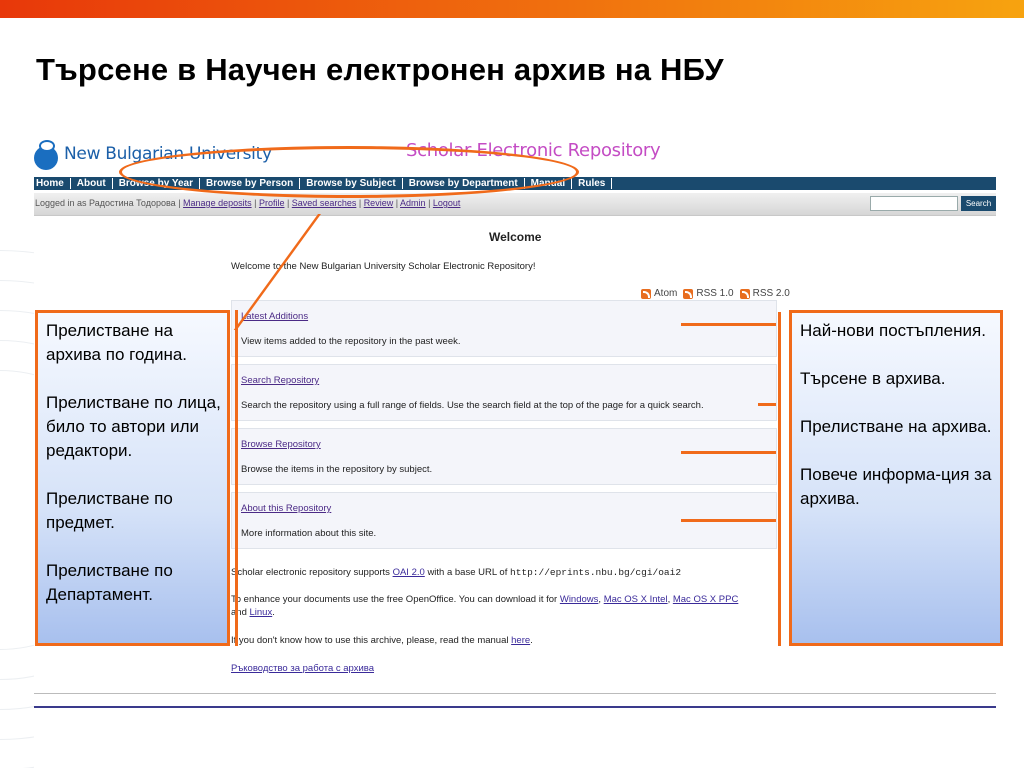 The width and height of the screenshot is (1024, 768). What do you see at coordinates (108, 203) in the screenshot?
I see `logged-in-label: Logged in as Радостина Тодорова |` at bounding box center [108, 203].